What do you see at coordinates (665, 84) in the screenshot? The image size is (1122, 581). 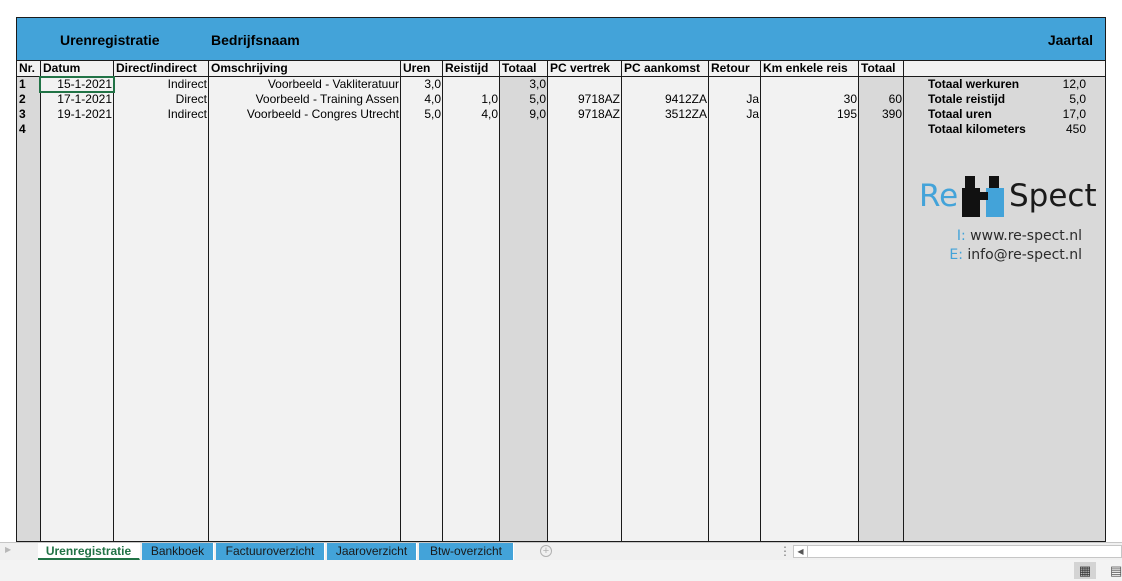 I see `cell-pc-aankomst` at bounding box center [665, 84].